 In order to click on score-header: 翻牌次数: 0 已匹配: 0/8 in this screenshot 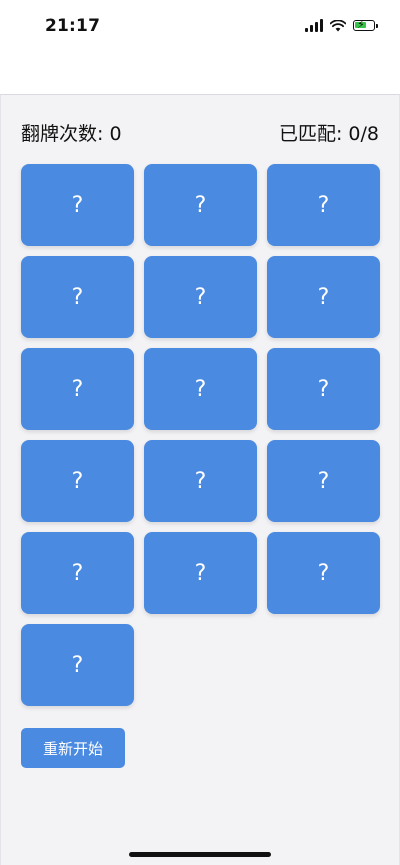, I will do `click(200, 132)`.